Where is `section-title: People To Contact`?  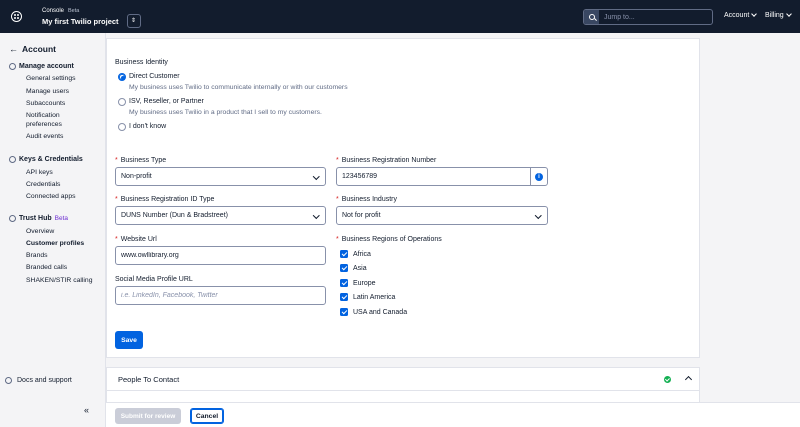 section-title: People To Contact is located at coordinates (149, 379).